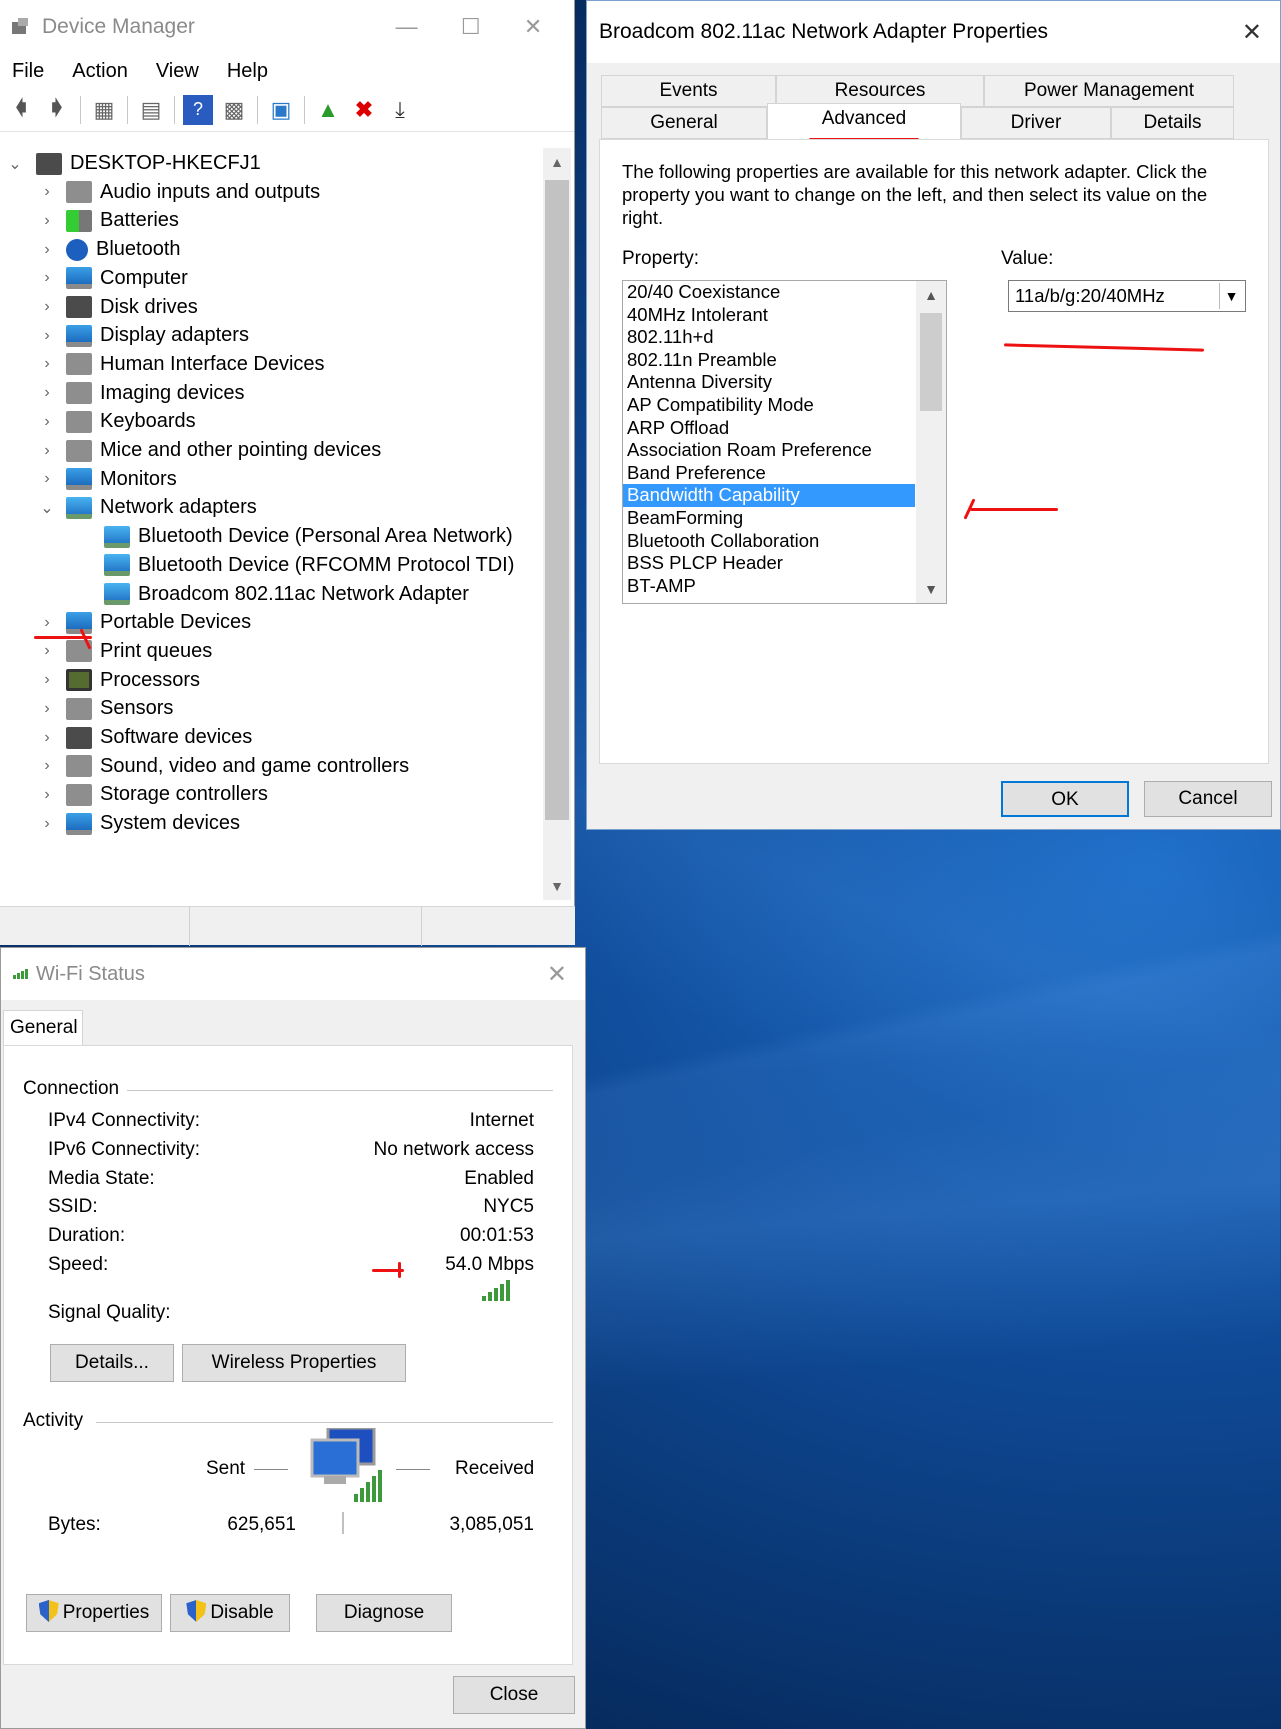  Describe the element at coordinates (1036, 123) in the screenshot. I see `tab-driver: Driver` at that location.